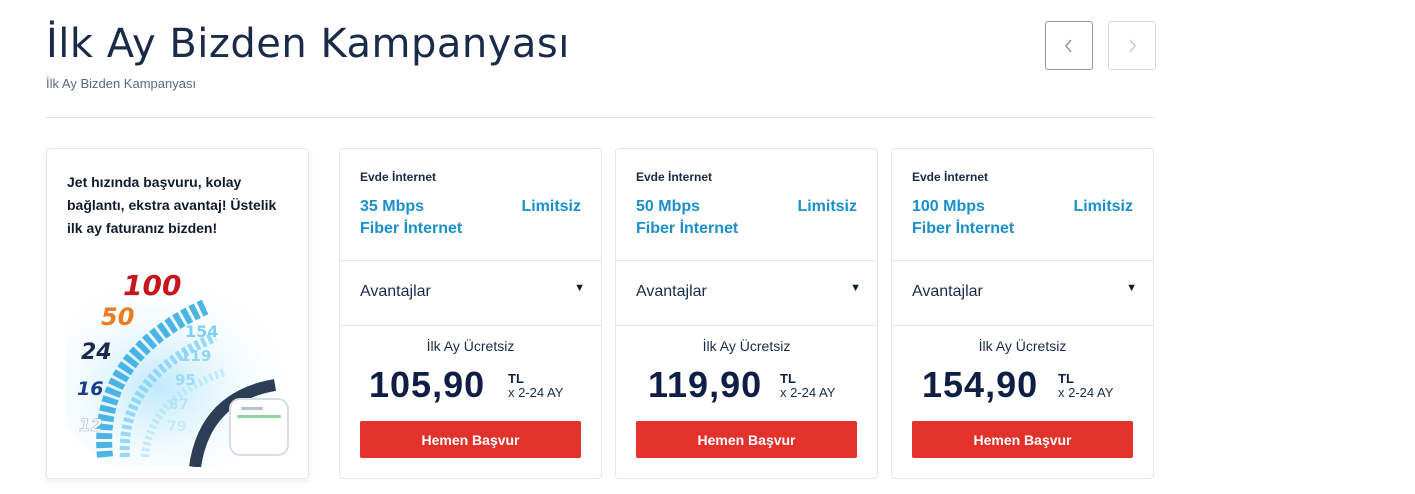 This screenshot has width=1415, height=494. Describe the element at coordinates (201, 331) in the screenshot. I see `svg-text: 154` at that location.